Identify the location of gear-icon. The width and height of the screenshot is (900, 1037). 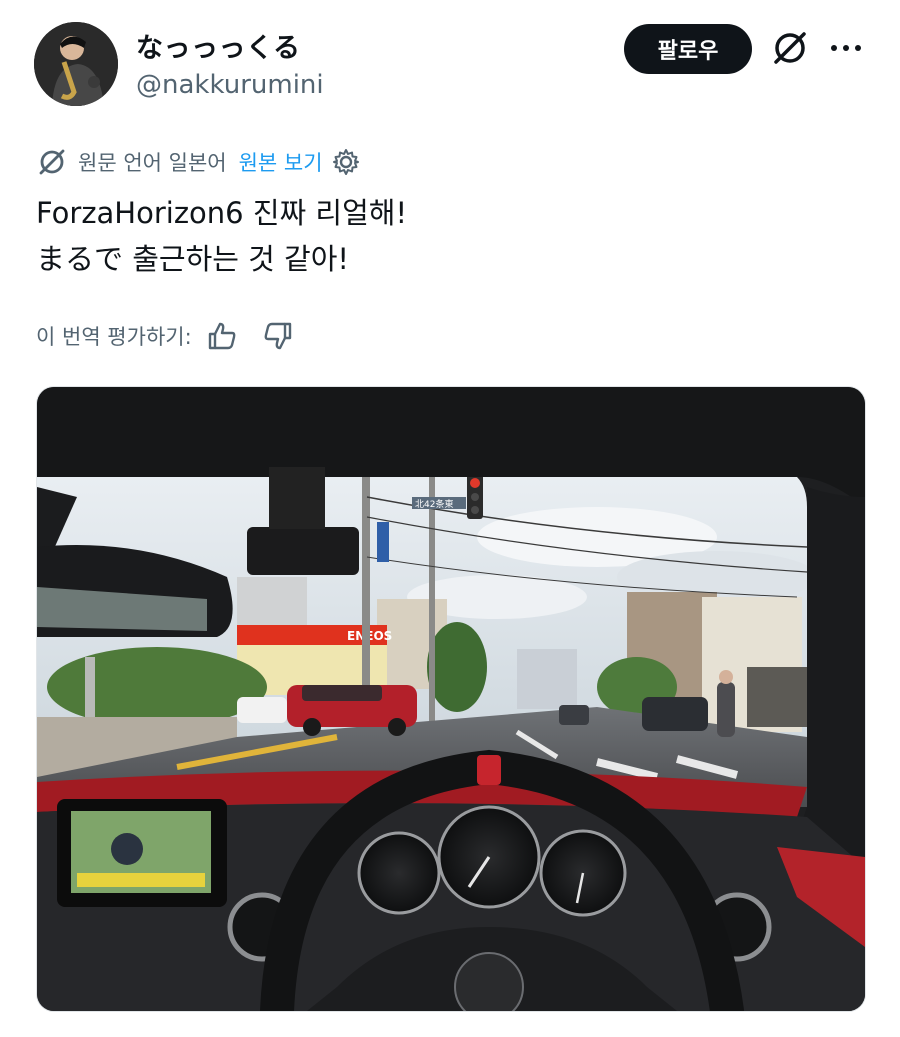
(346, 162).